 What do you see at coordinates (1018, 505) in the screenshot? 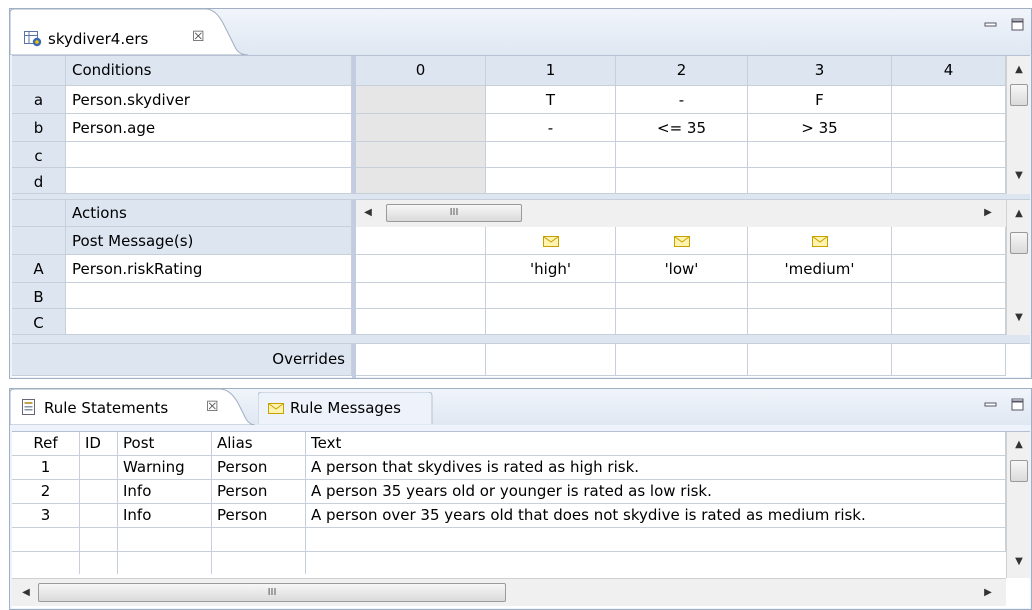
I see `statements-vertical-scrollbar: ▲ ▼` at bounding box center [1018, 505].